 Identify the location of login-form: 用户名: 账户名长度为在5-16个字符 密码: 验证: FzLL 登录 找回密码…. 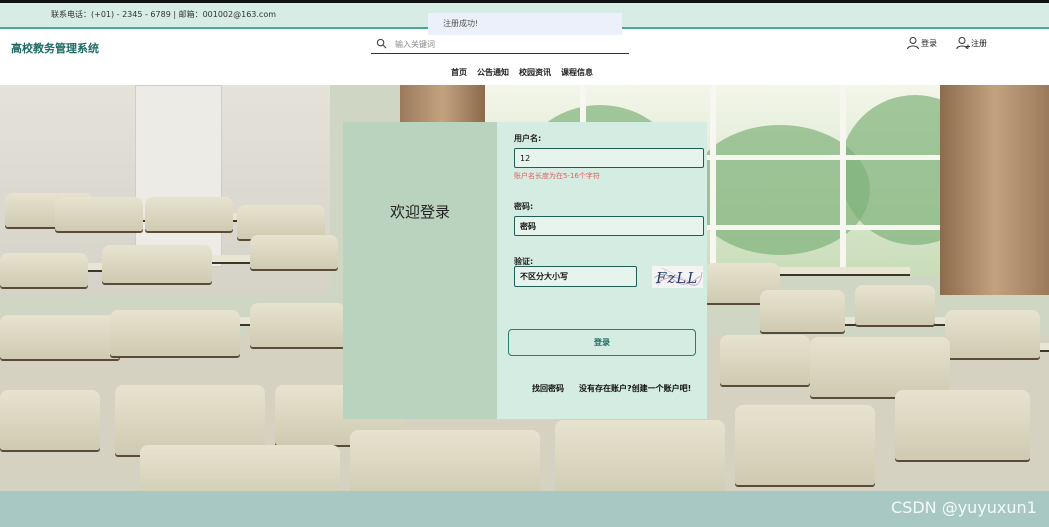
(602, 270).